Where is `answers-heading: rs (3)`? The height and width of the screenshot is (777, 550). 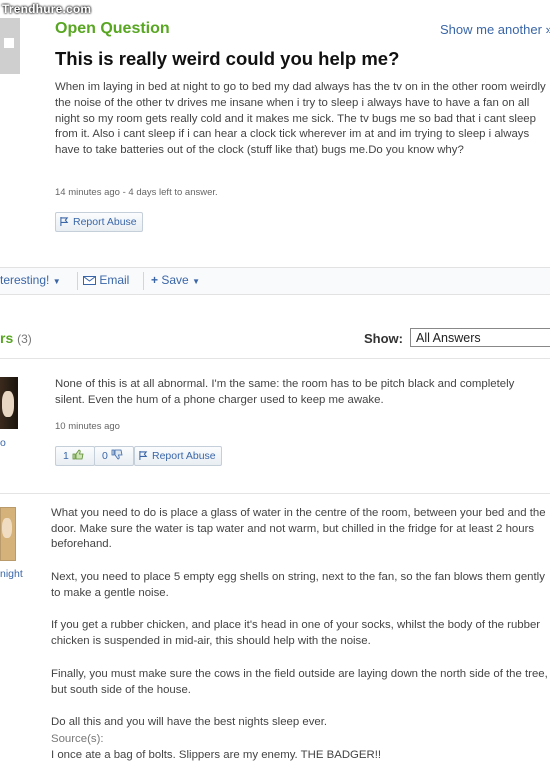
answers-heading: rs (3) is located at coordinates (16, 338).